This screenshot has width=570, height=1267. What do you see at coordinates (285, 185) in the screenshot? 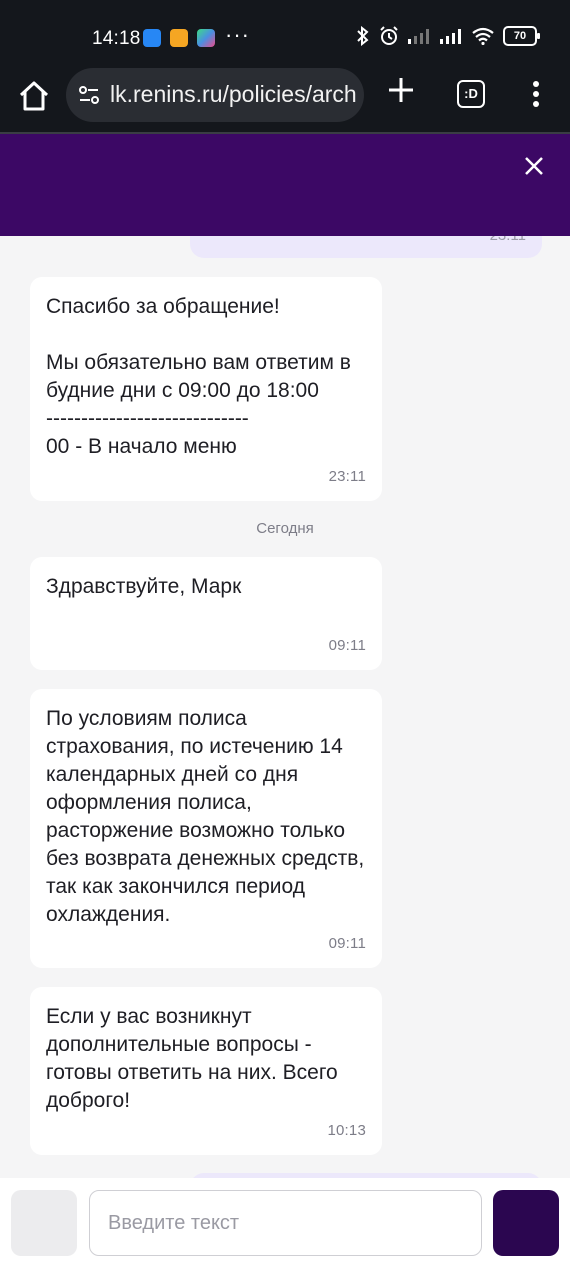
I see `chat-header` at bounding box center [285, 185].